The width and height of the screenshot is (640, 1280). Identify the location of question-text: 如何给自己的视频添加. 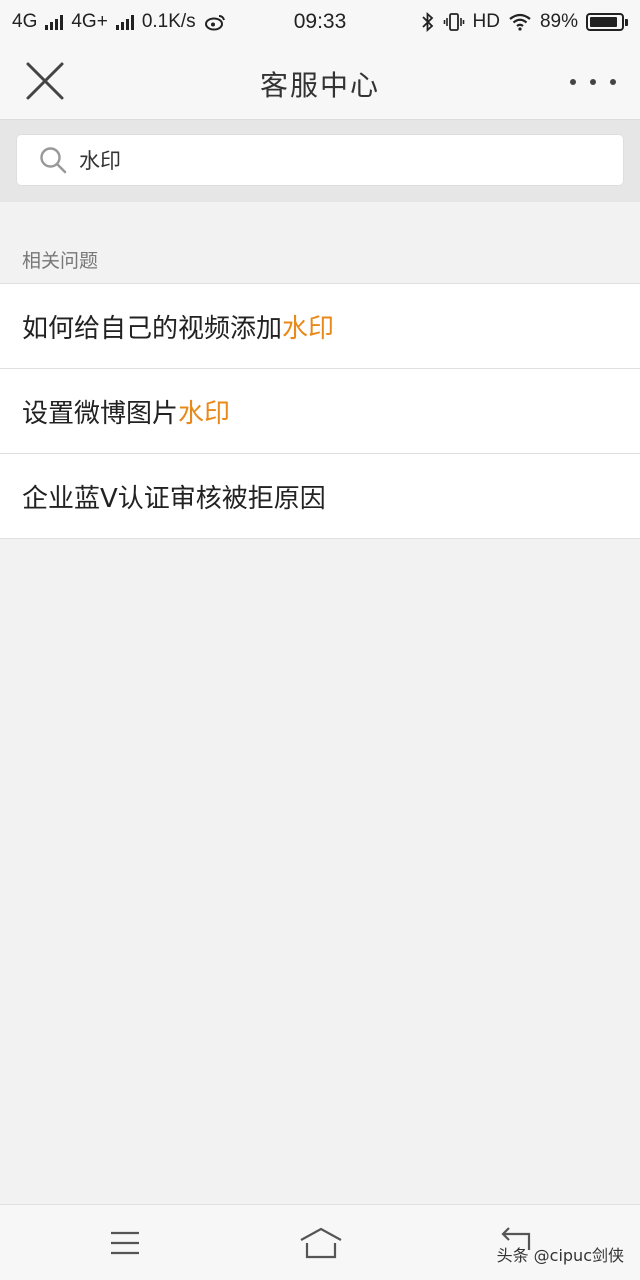
(152, 328).